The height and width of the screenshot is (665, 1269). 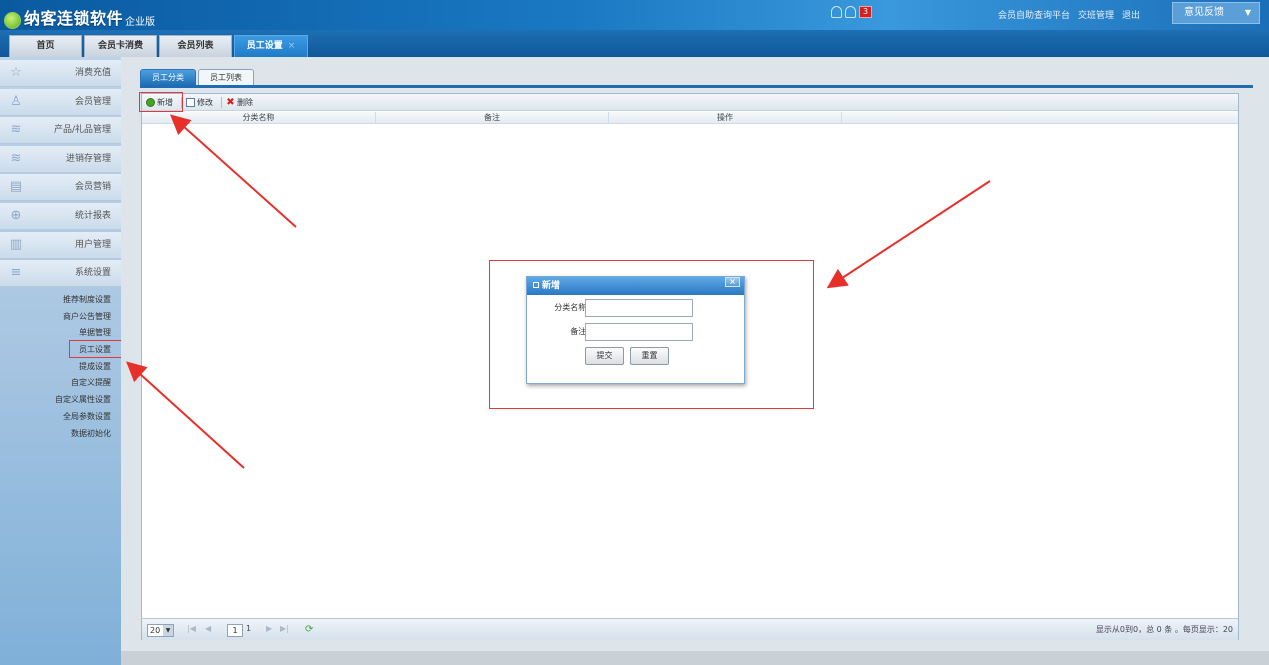 What do you see at coordinates (245, 102) in the screenshot?
I see `delete-button-label: 删除` at bounding box center [245, 102].